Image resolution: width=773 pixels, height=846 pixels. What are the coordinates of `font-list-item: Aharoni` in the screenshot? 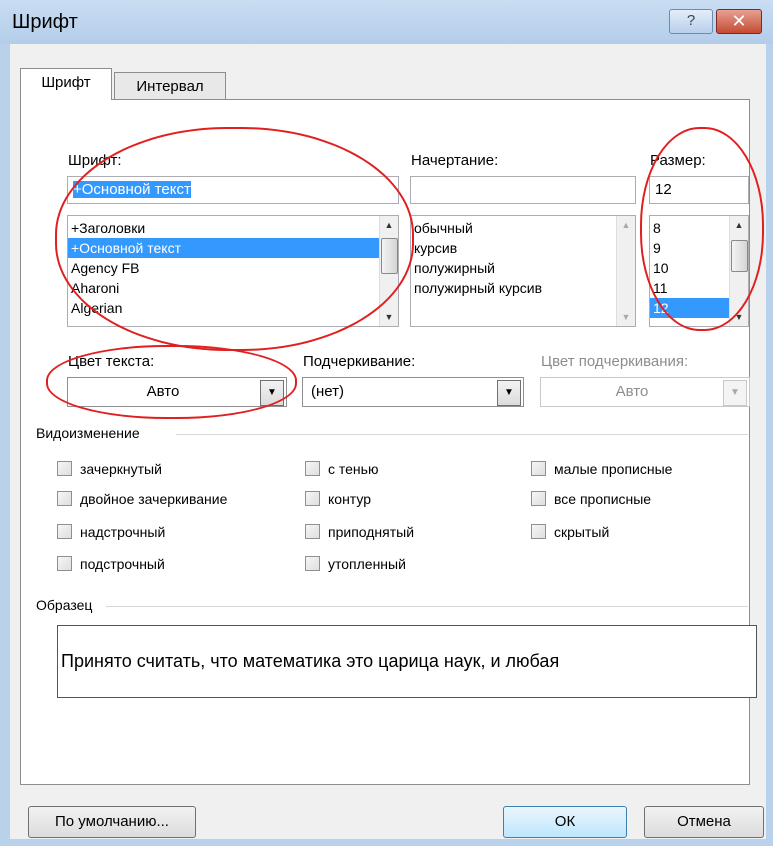 It's located at (224, 288).